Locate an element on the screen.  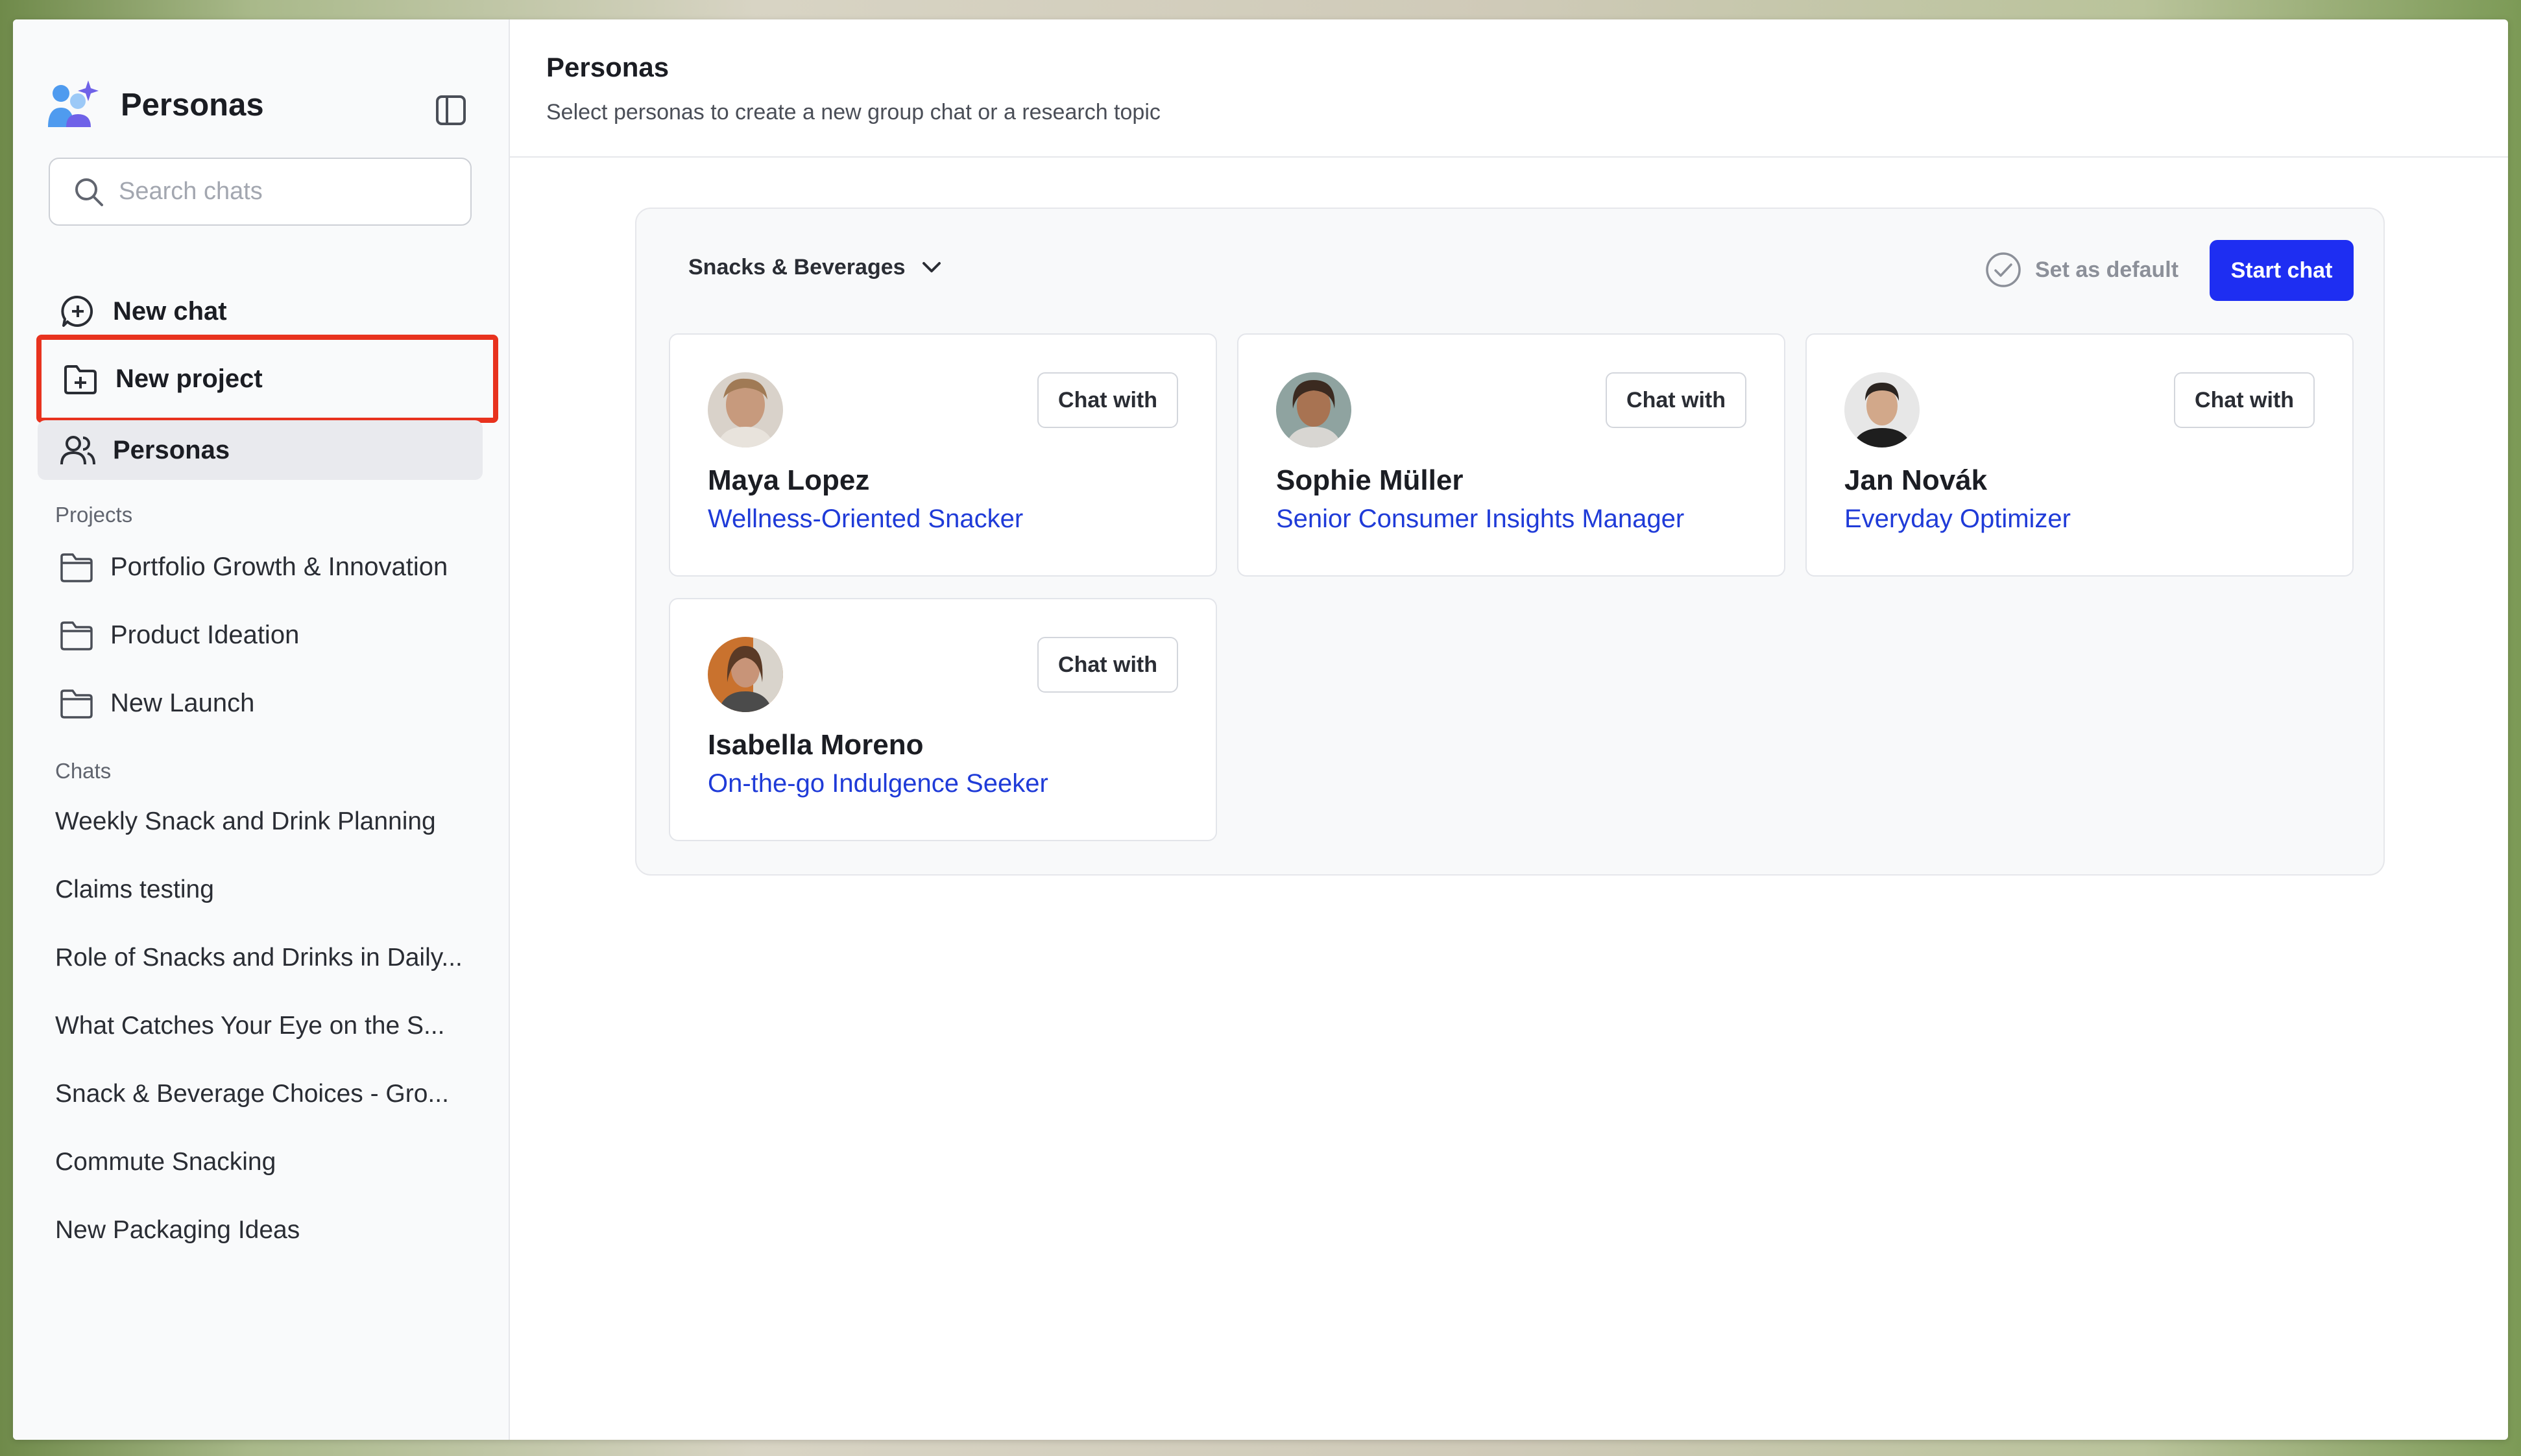
search-box is located at coordinates (261, 192).